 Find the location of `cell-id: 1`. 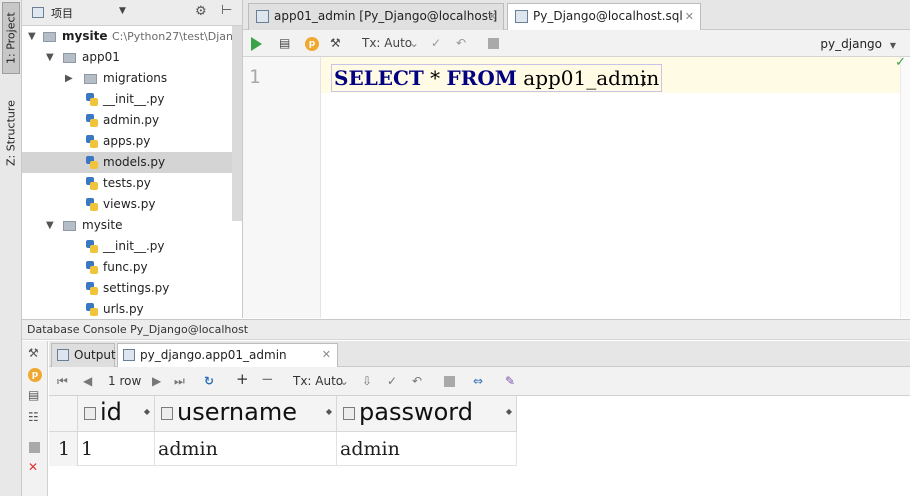

cell-id: 1 is located at coordinates (116, 449).